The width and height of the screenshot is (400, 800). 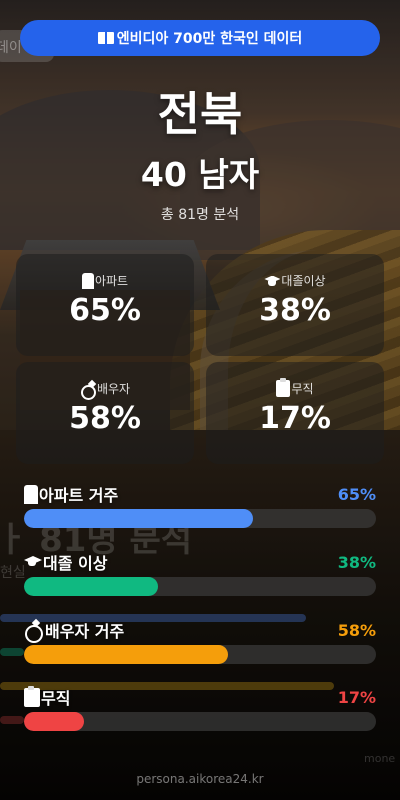 What do you see at coordinates (356, 494) in the screenshot?
I see `stat-percent: 65%` at bounding box center [356, 494].